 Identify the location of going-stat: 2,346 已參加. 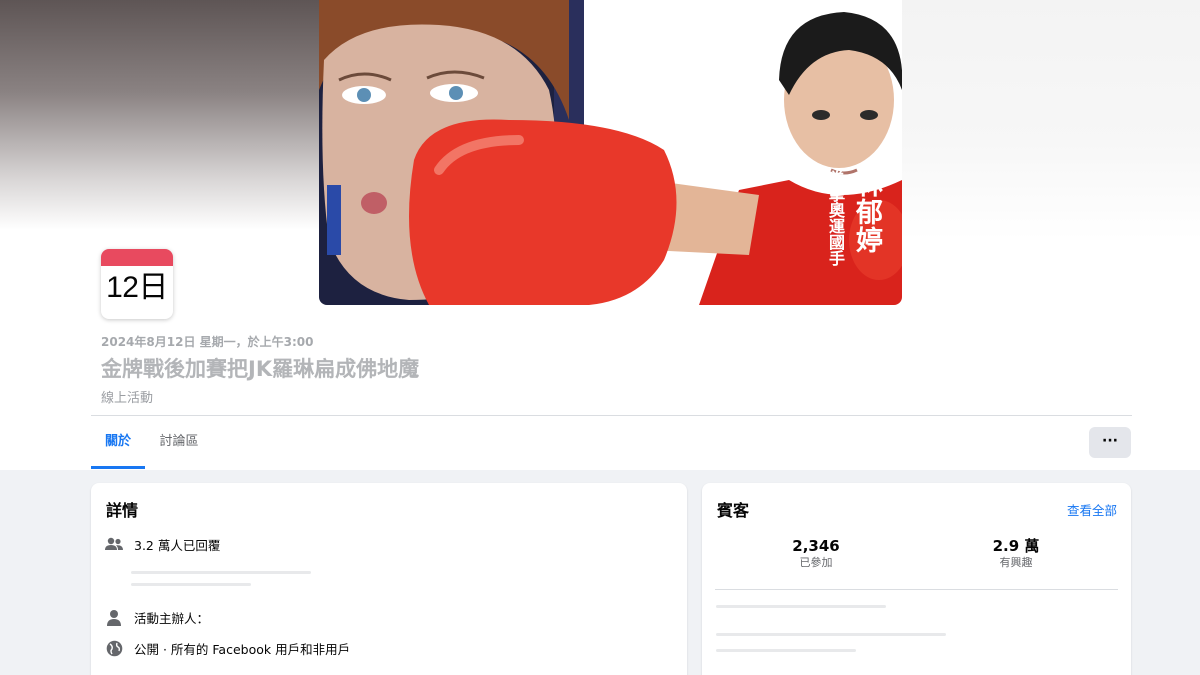
(816, 554).